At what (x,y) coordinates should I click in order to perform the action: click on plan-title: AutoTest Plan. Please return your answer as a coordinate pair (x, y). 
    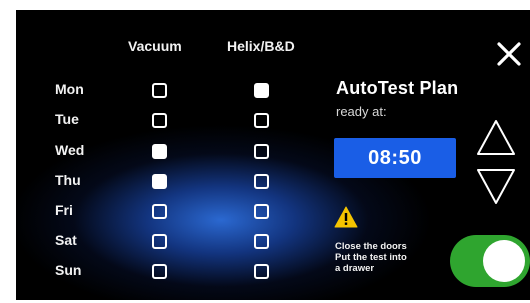
    Looking at the image, I should click on (397, 88).